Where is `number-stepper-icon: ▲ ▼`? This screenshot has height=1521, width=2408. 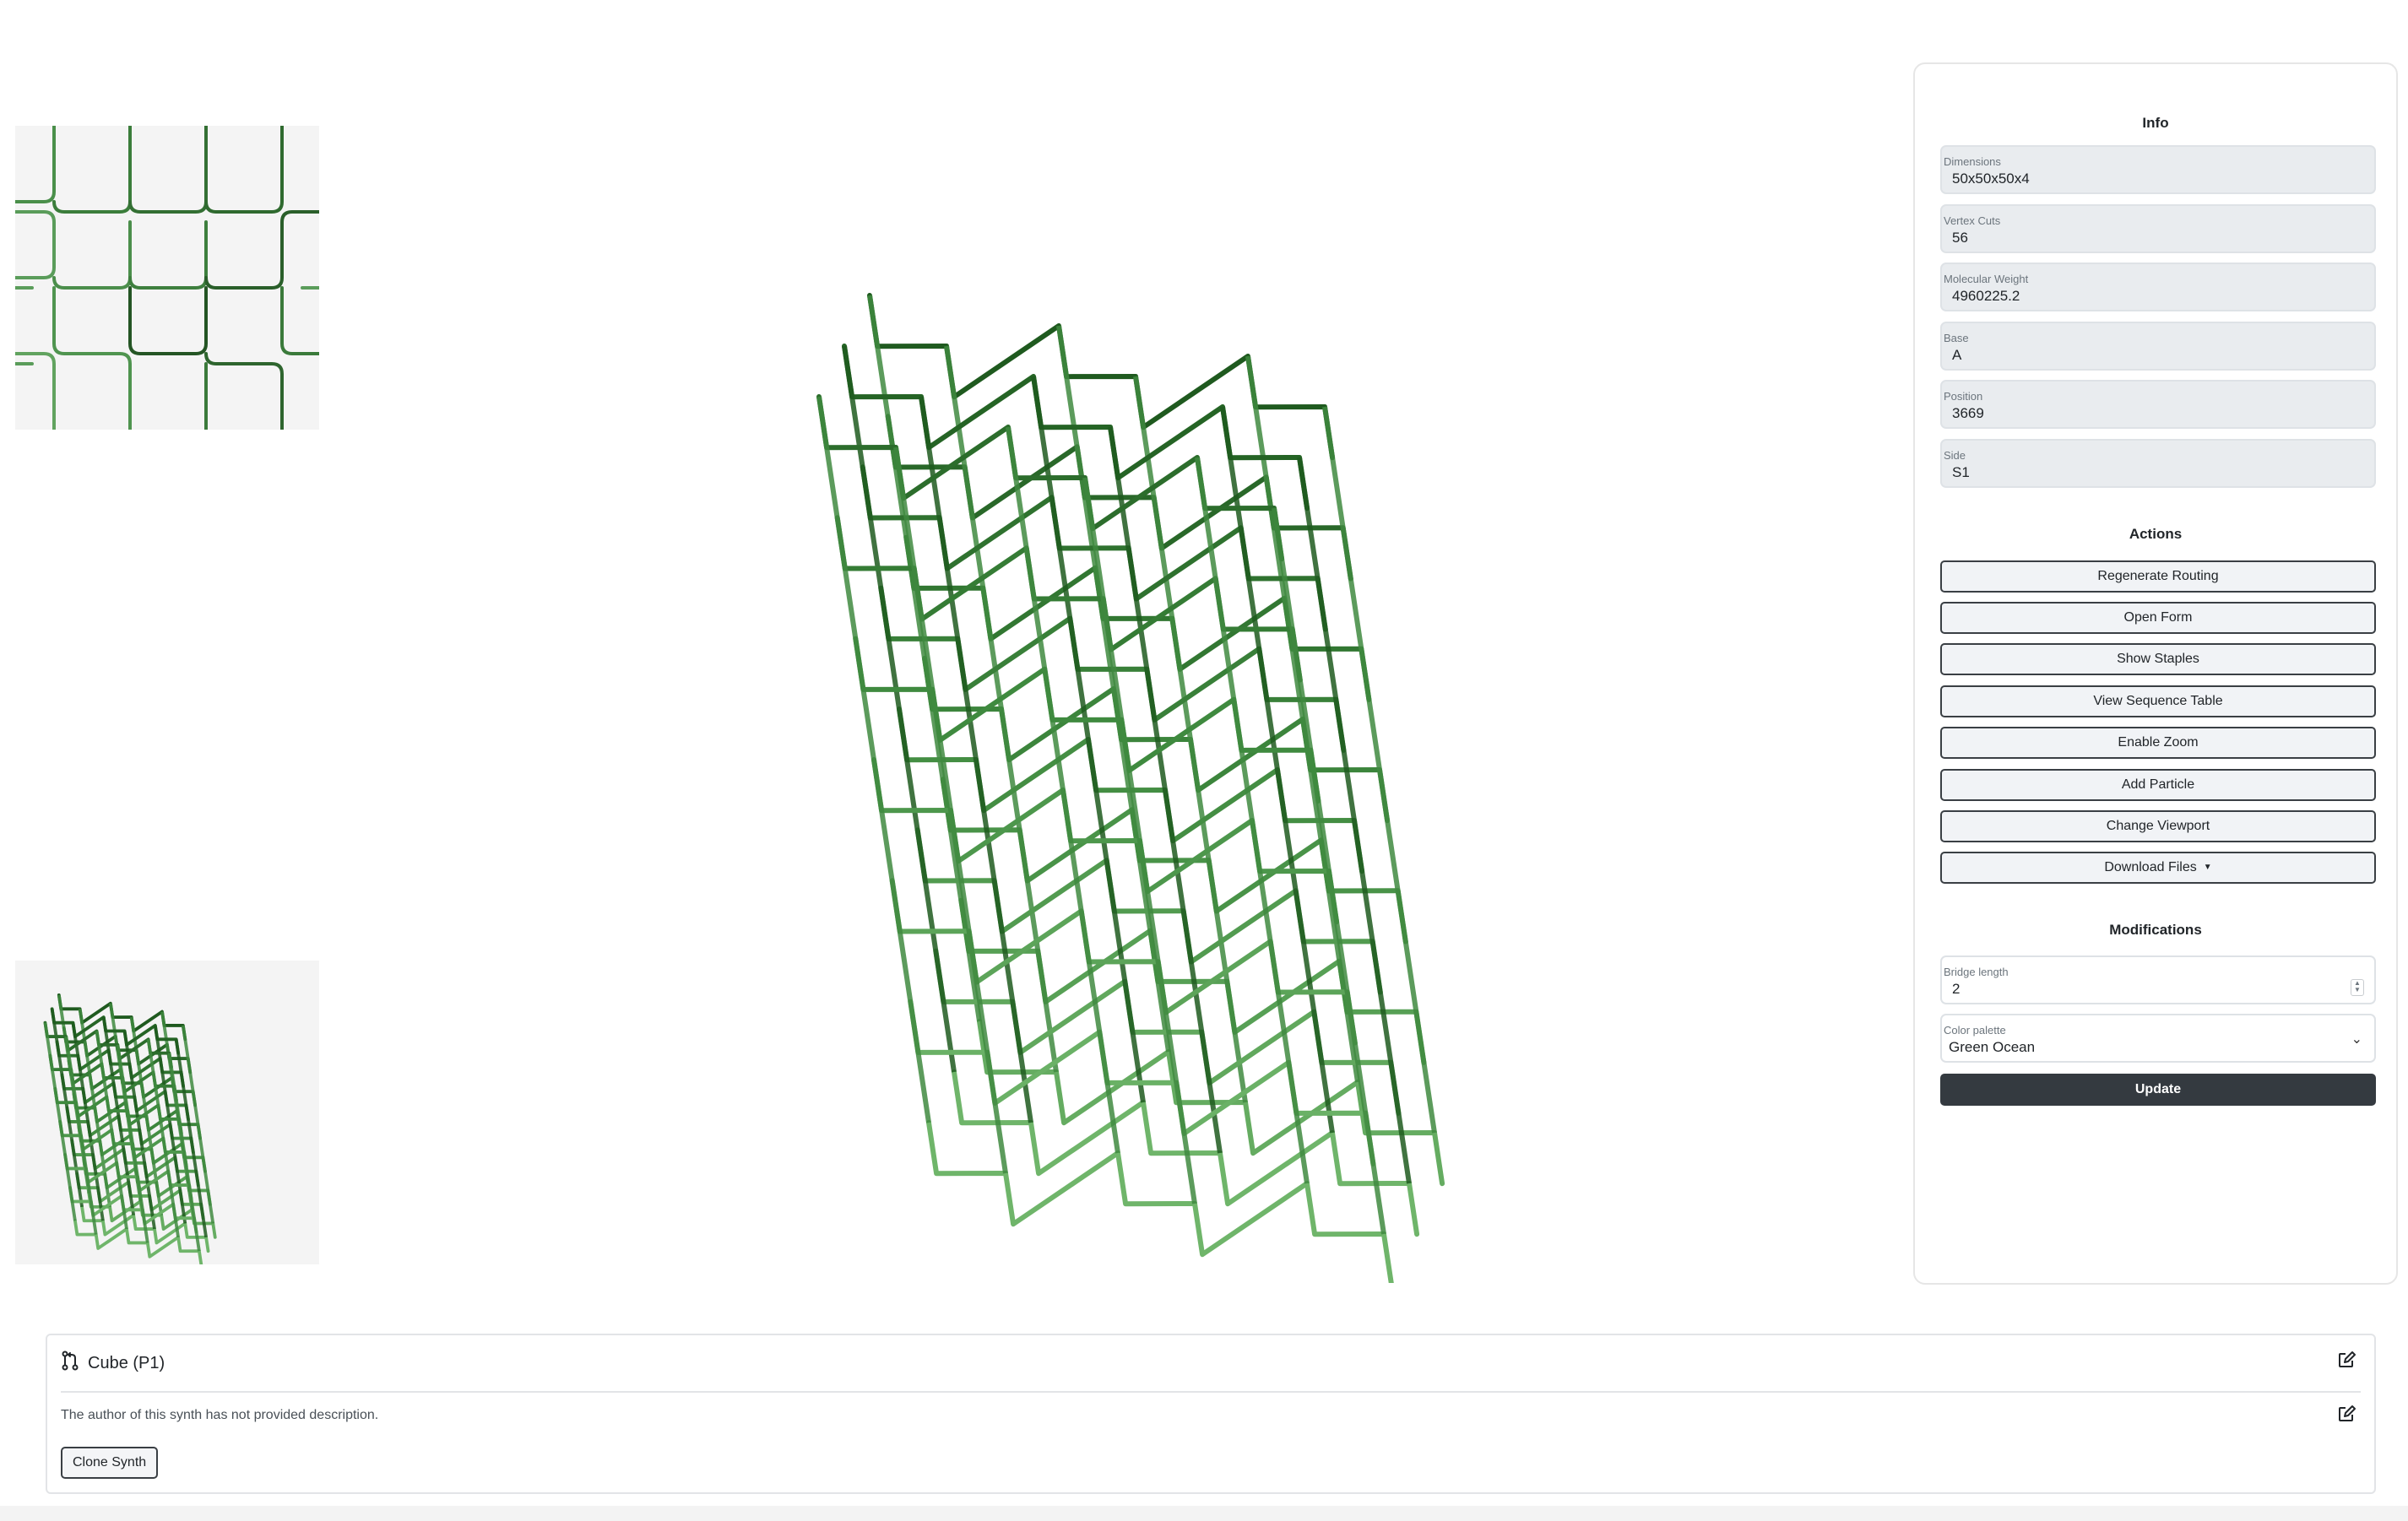
number-stepper-icon: ▲ ▼ is located at coordinates (2357, 987).